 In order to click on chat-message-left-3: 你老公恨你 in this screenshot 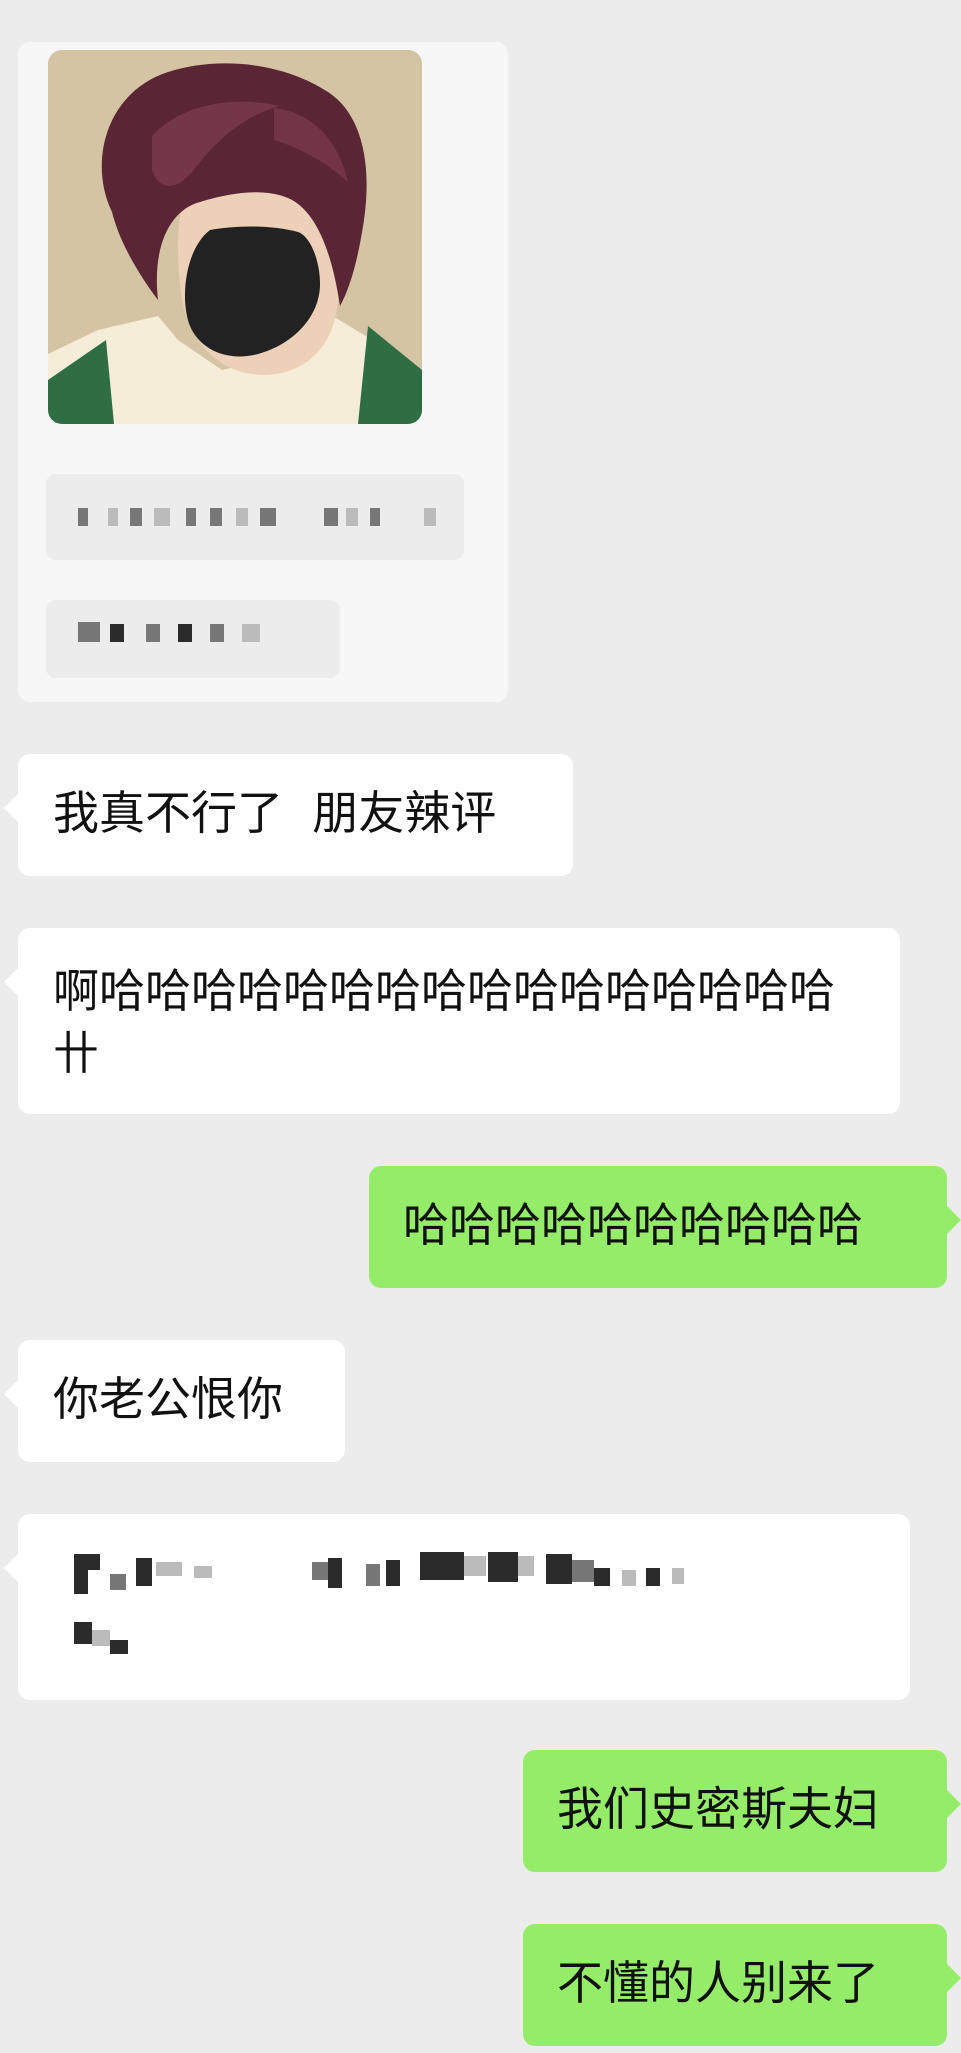, I will do `click(174, 1401)`.